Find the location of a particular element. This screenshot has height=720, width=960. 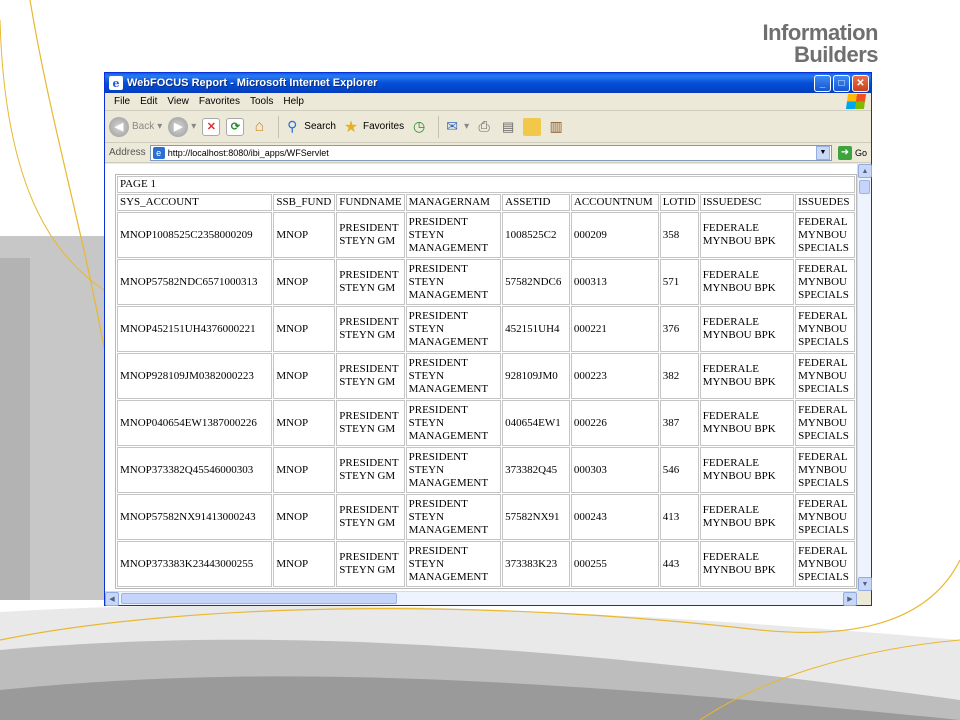

folder-icon is located at coordinates (532, 126).